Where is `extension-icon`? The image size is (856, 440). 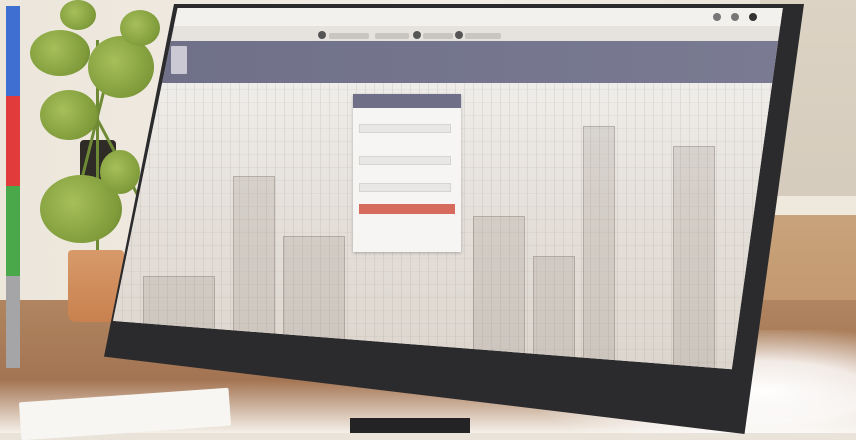 extension-icon is located at coordinates (717, 17).